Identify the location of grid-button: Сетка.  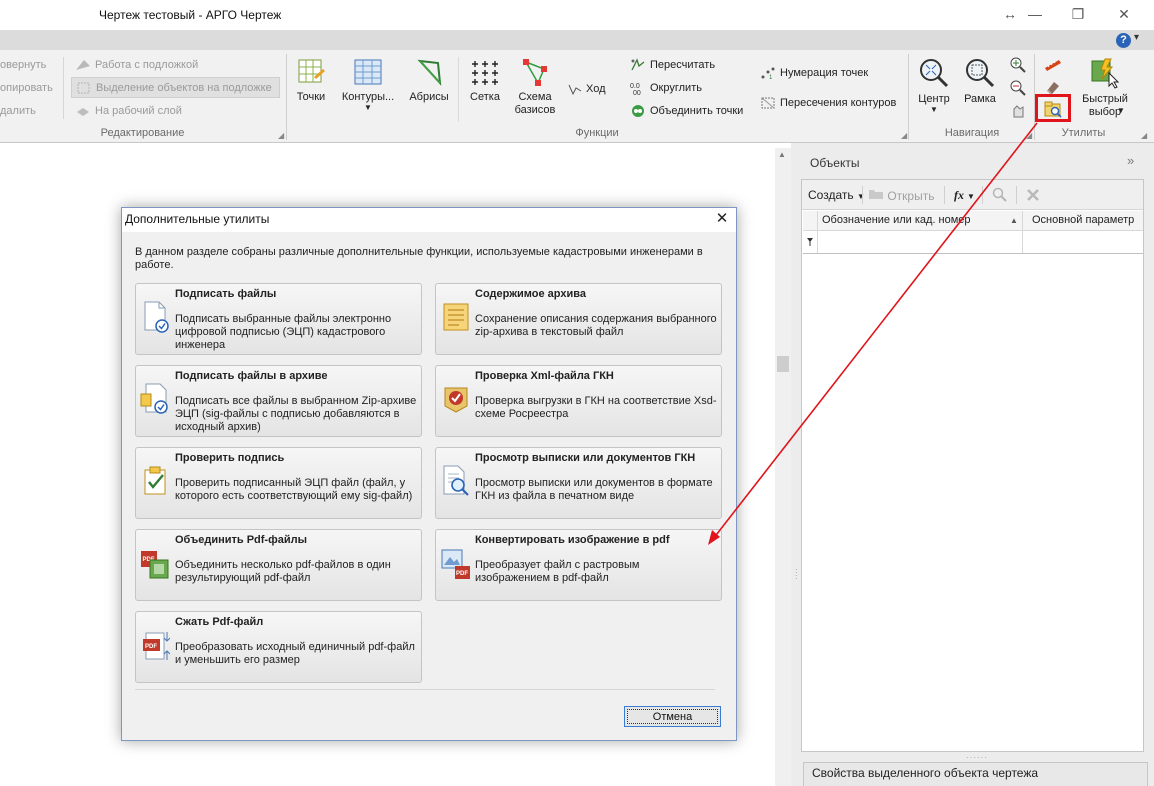
(485, 80).